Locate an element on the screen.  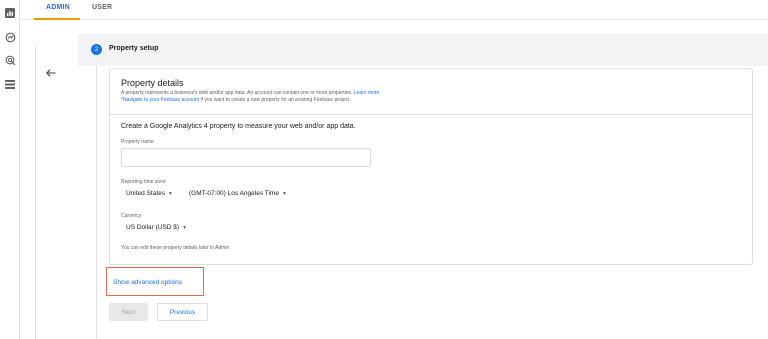
step-header: 2 Property setup is located at coordinates (423, 50).